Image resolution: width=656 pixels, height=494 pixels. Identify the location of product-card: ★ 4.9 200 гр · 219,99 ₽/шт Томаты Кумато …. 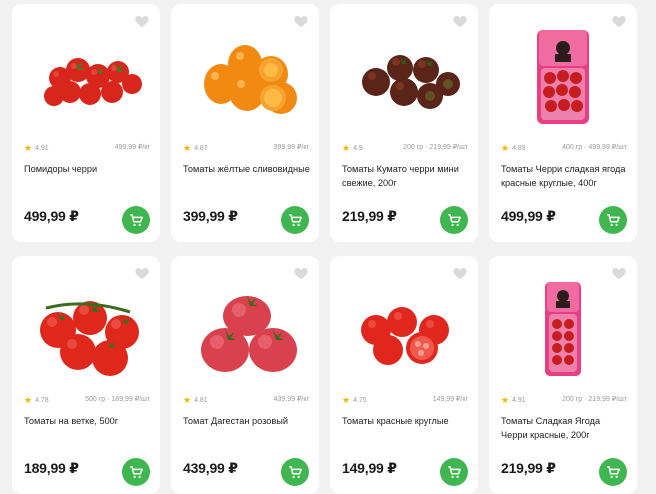
(404, 123).